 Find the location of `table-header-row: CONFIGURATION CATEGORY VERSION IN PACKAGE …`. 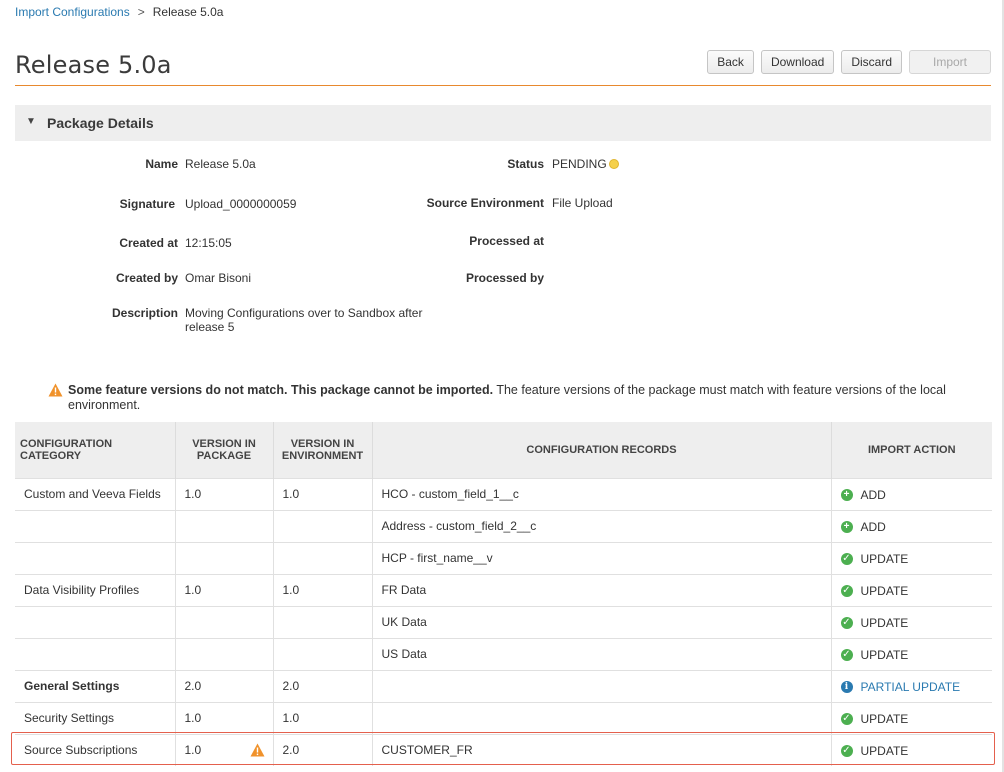

table-header-row: CONFIGURATION CATEGORY VERSION IN PACKAGE … is located at coordinates (503, 450).